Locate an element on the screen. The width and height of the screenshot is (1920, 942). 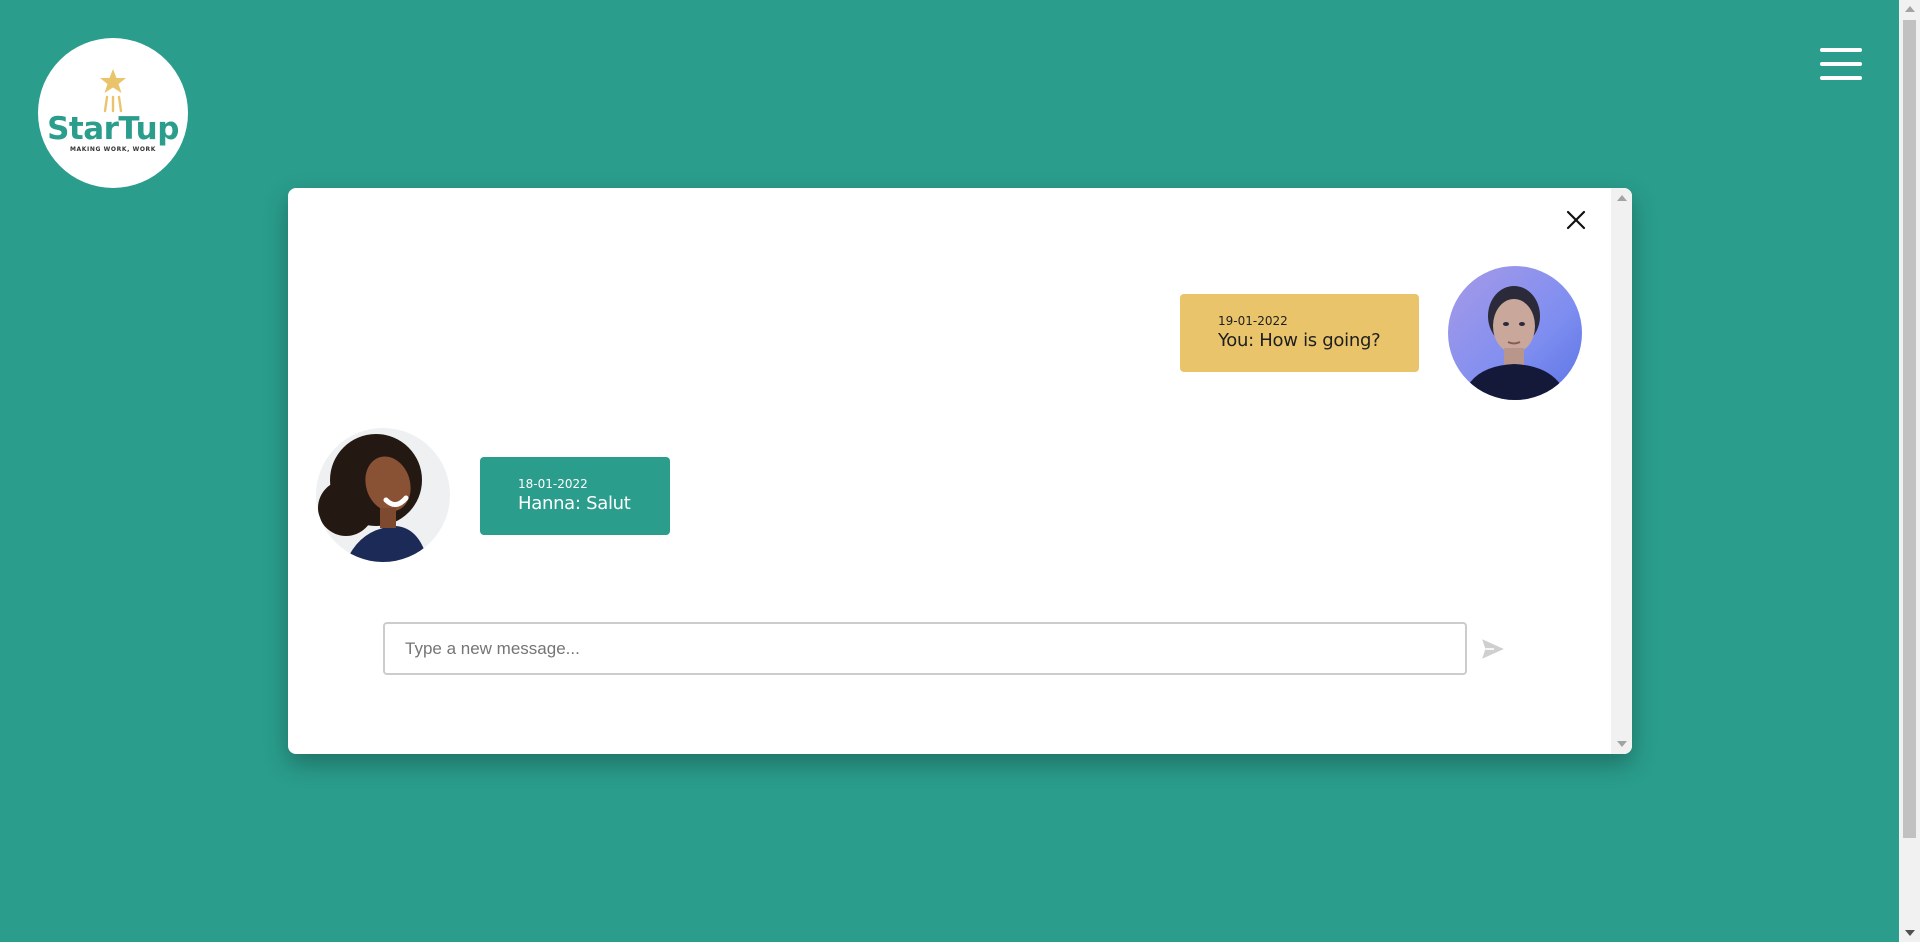
message-bubble-you: 19-01-2022 You: How is going? is located at coordinates (1299, 333).